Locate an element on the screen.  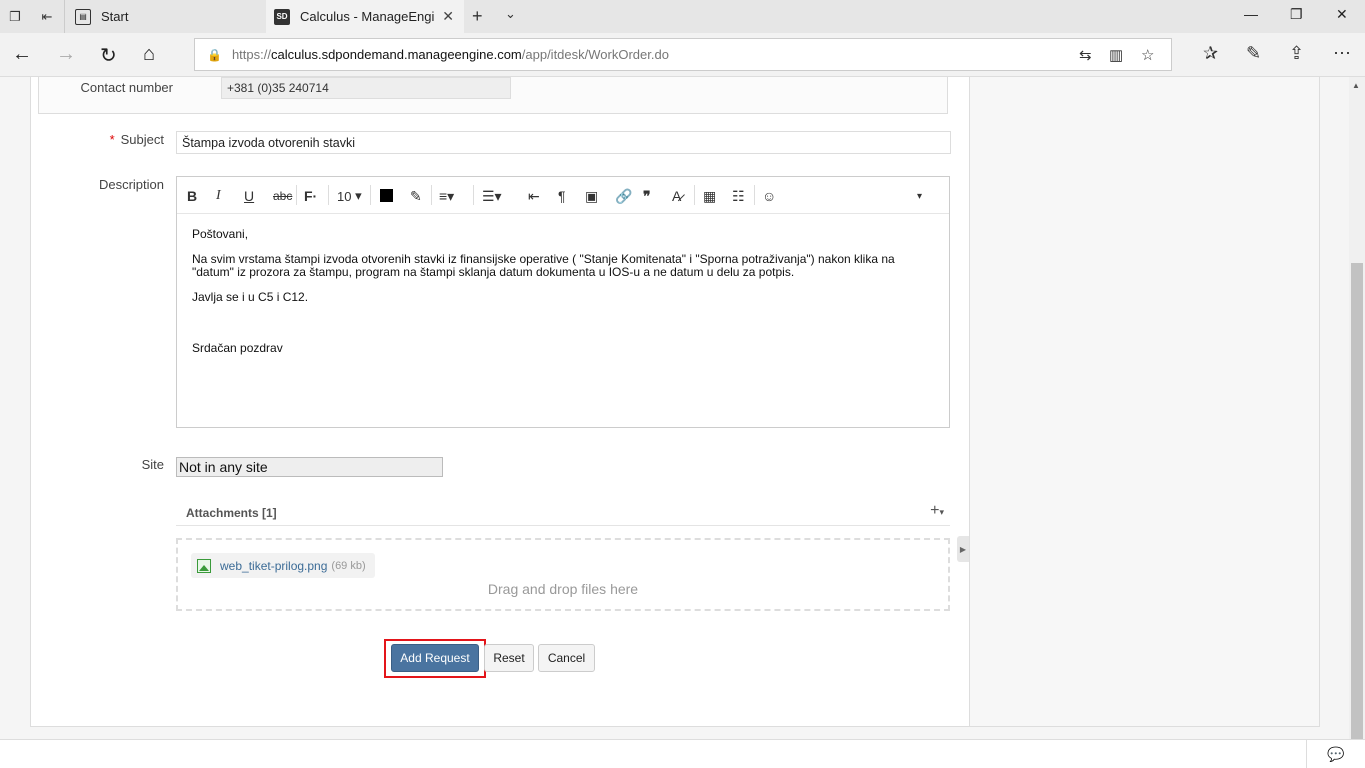
share-icon: ⇪ is located at coordinates (1296, 53).